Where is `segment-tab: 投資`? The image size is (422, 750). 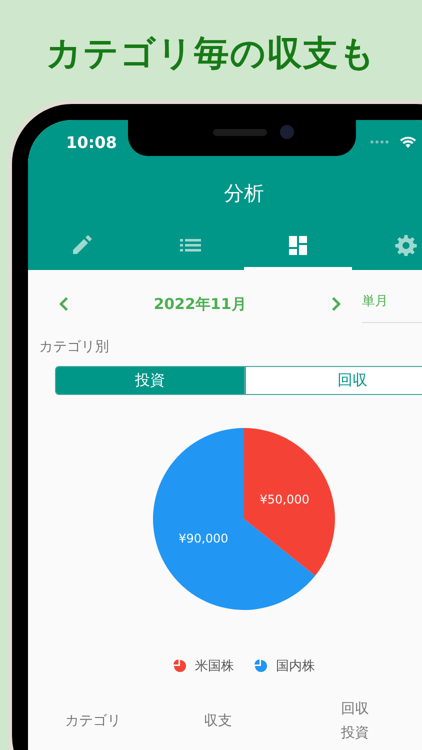 segment-tab: 投資 is located at coordinates (150, 380).